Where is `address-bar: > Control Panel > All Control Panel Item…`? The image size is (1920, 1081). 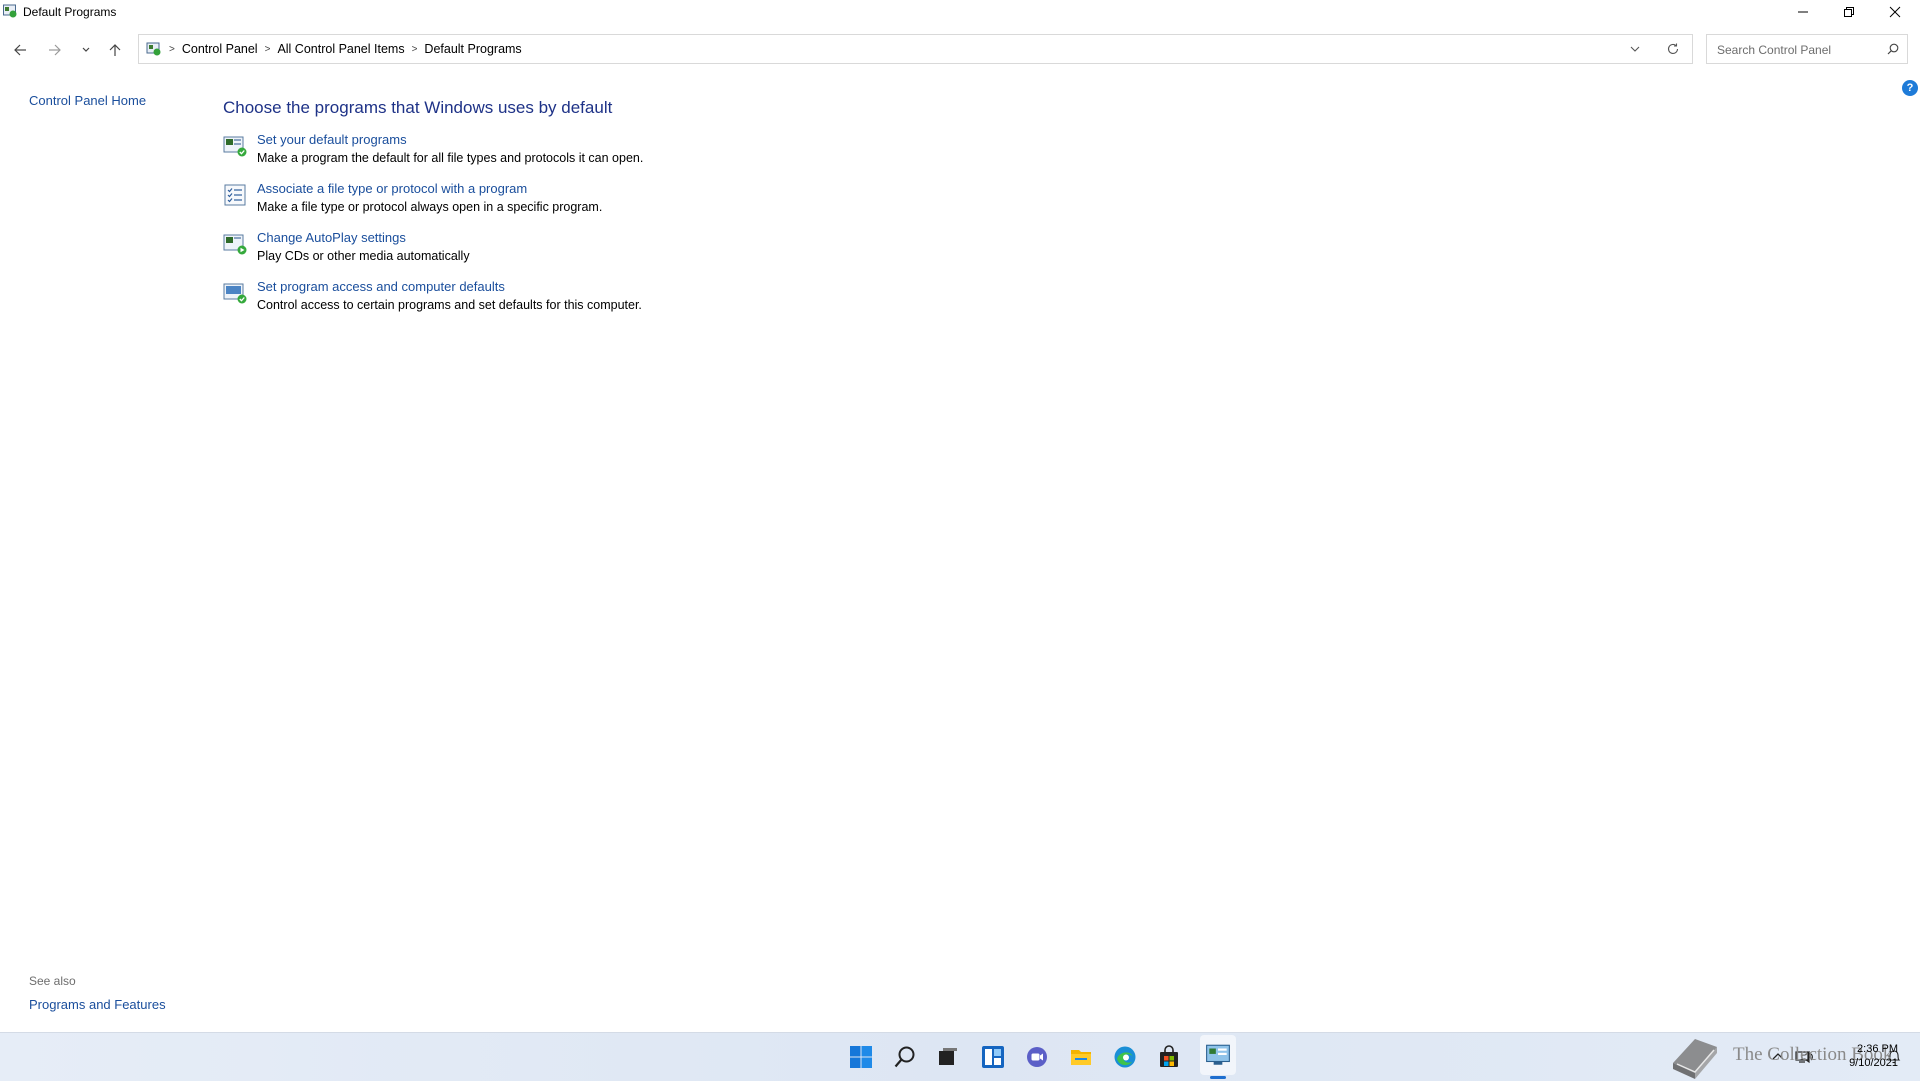 address-bar: > Control Panel > All Control Panel Item… is located at coordinates (915, 49).